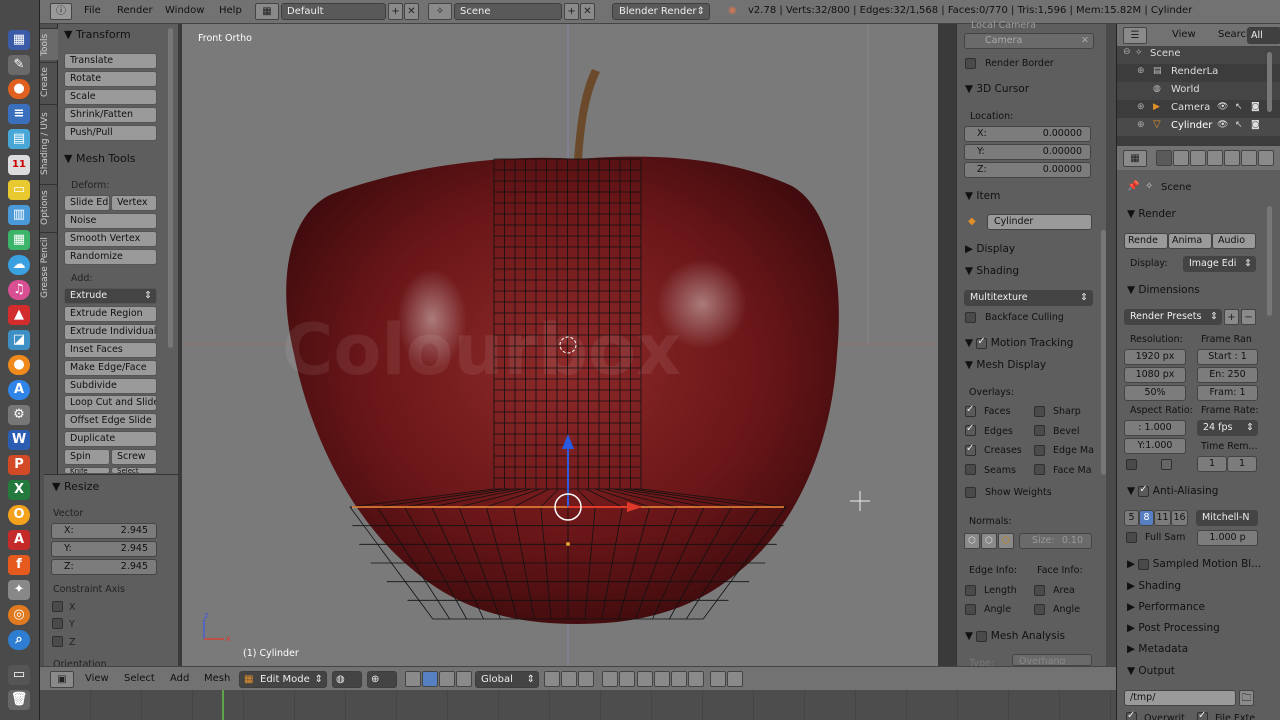  Describe the element at coordinates (1184, 34) in the screenshot. I see `outliner-view-menu: View` at that location.